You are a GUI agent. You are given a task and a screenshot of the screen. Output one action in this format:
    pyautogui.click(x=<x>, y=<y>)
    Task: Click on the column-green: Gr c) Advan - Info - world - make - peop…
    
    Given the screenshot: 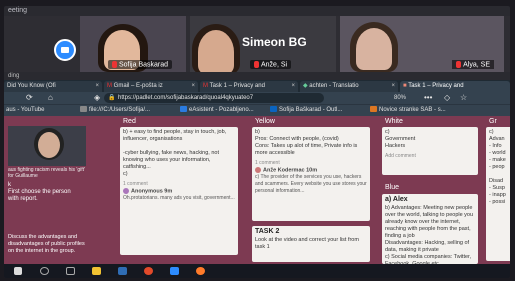 What is the action you would take?
    pyautogui.click(x=498, y=190)
    